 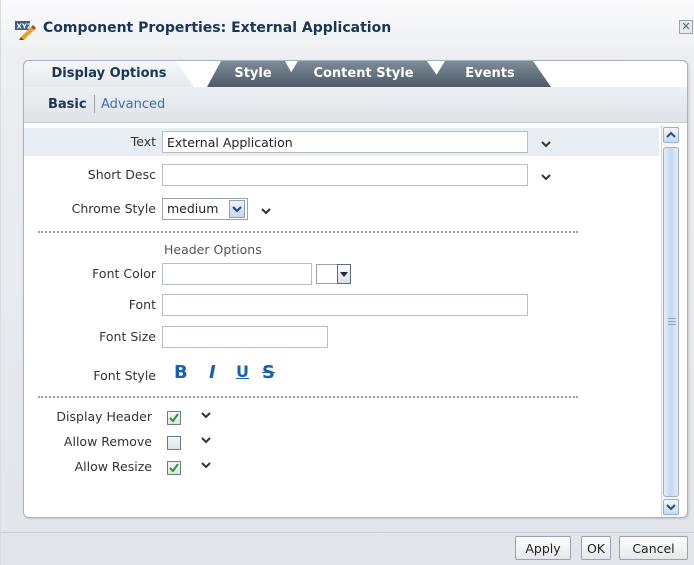 I want to click on tab-content-style: Content Style, so click(x=363, y=74).